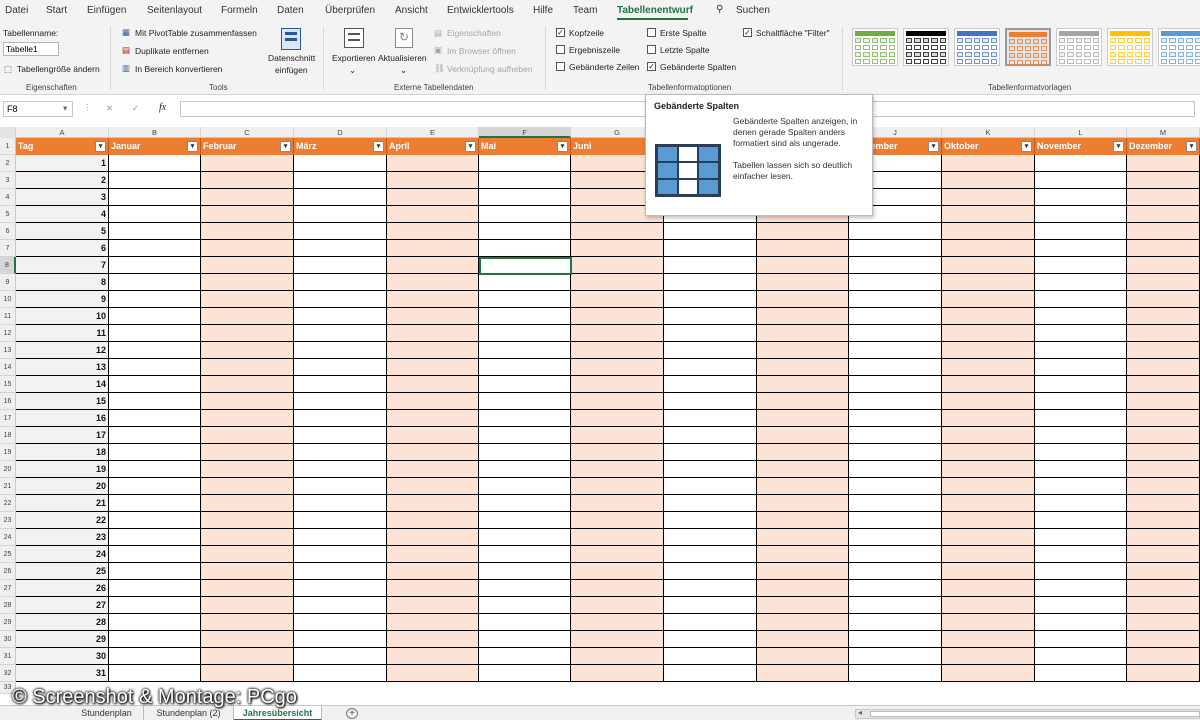 The width and height of the screenshot is (1200, 720). What do you see at coordinates (62, 520) in the screenshot?
I see `day-cell: 22` at bounding box center [62, 520].